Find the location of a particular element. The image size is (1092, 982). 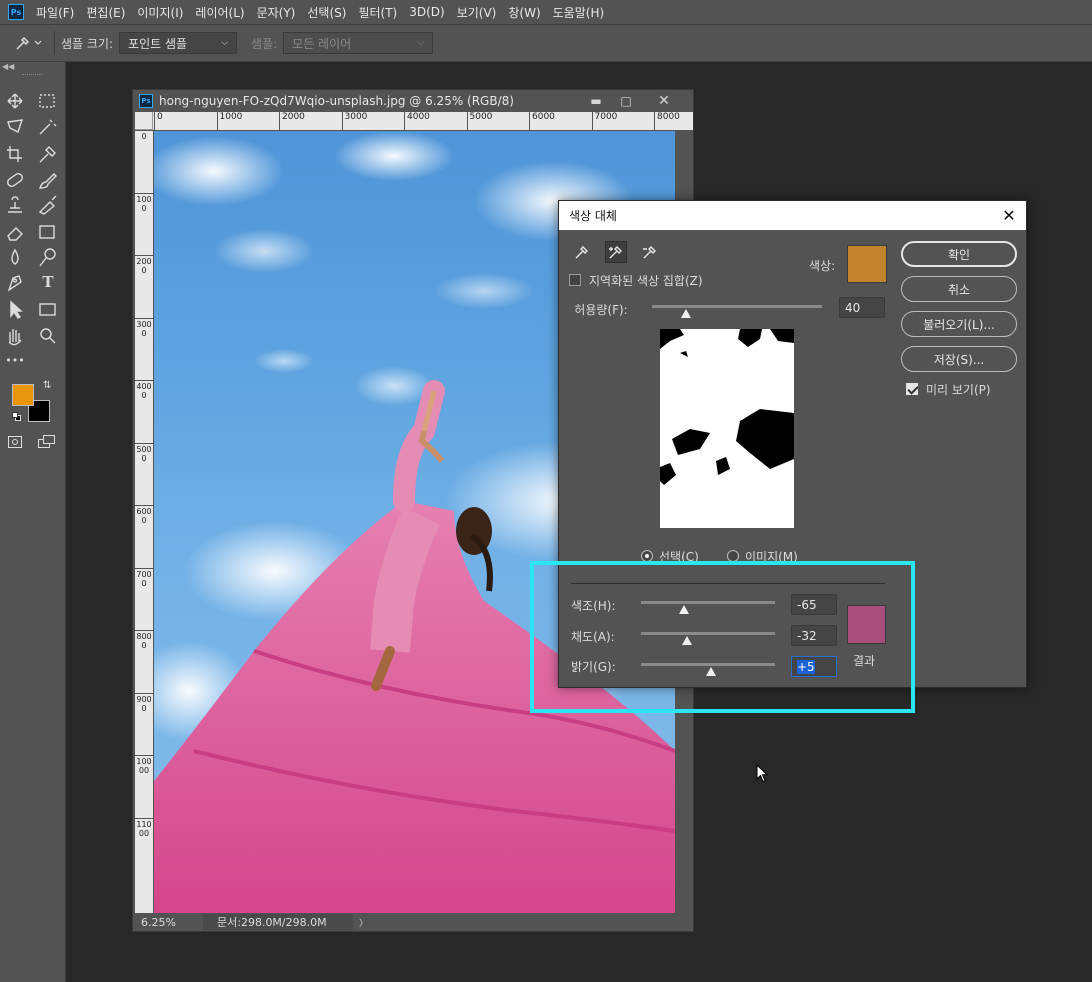

localized-clusters-checkbox is located at coordinates (575, 280).